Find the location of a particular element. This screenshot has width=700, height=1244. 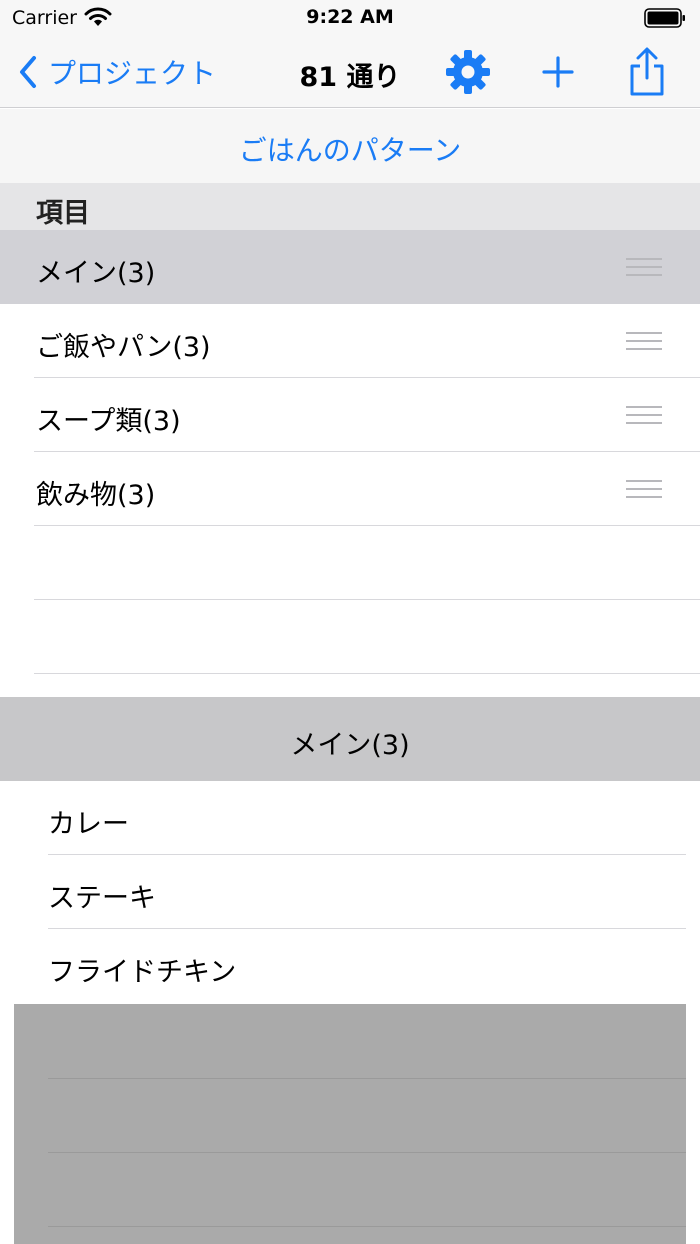

settings-button is located at coordinates (468, 72).